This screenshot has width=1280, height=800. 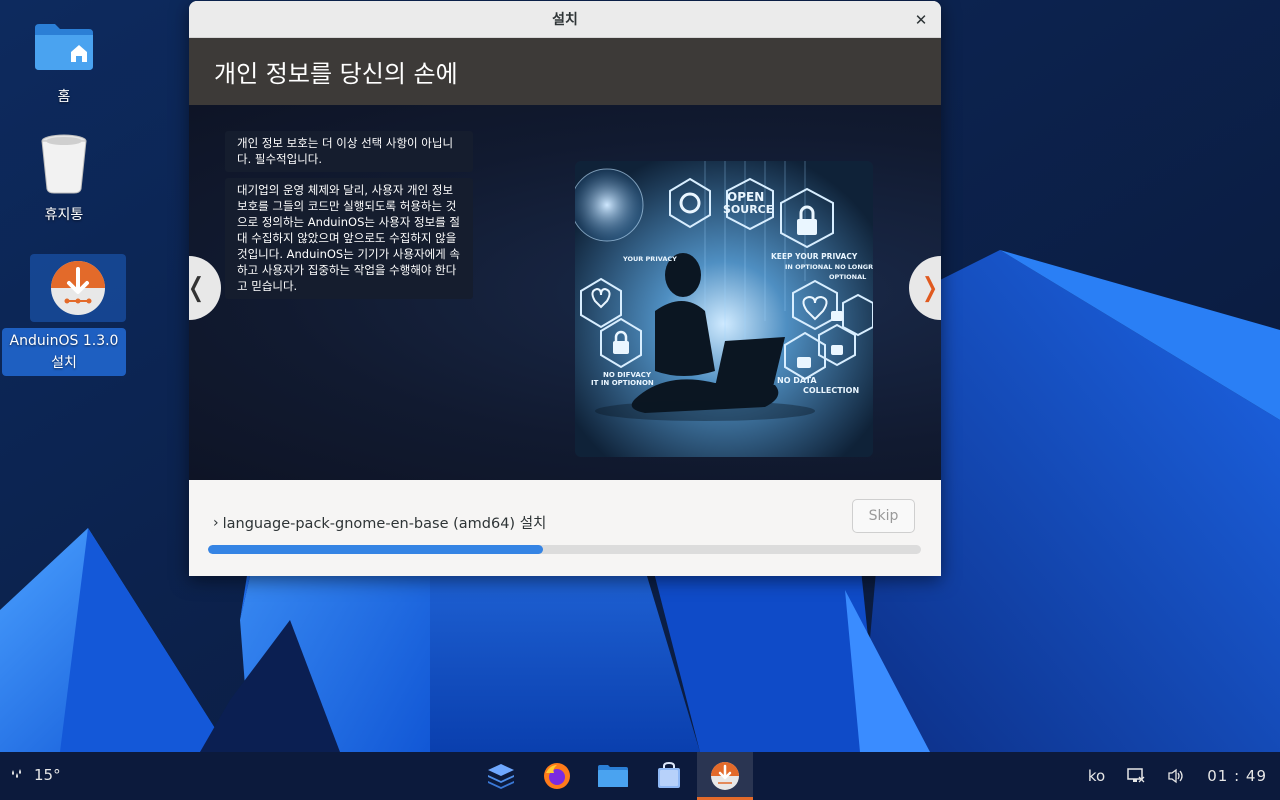 I want to click on clock: 01 : 49, so click(x=1237, y=776).